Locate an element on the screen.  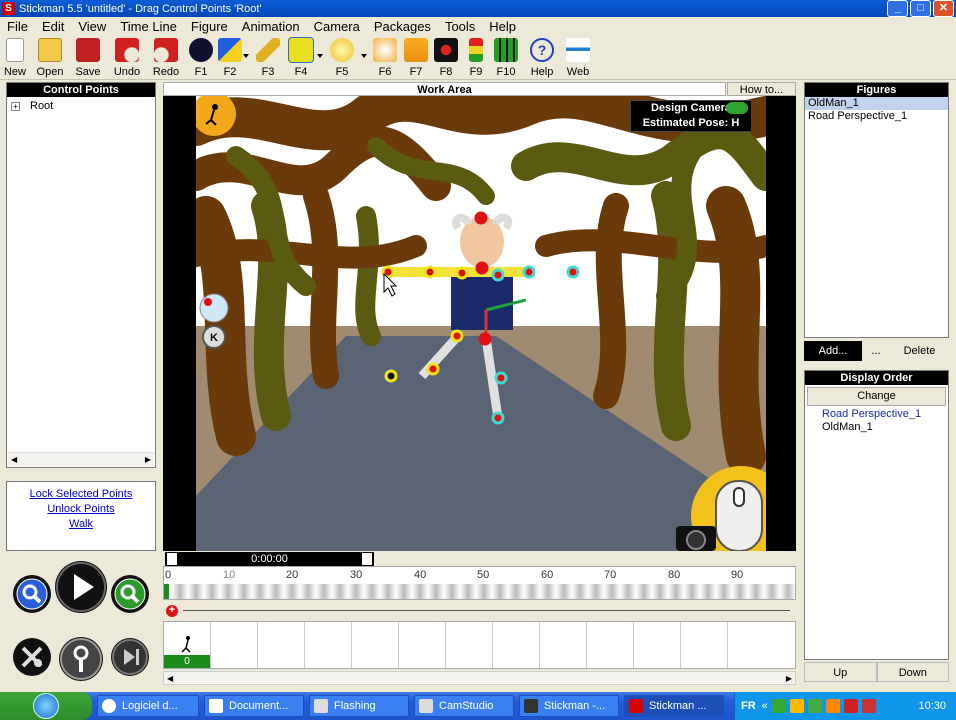
control-point-pelvis is located at coordinates (485, 339).